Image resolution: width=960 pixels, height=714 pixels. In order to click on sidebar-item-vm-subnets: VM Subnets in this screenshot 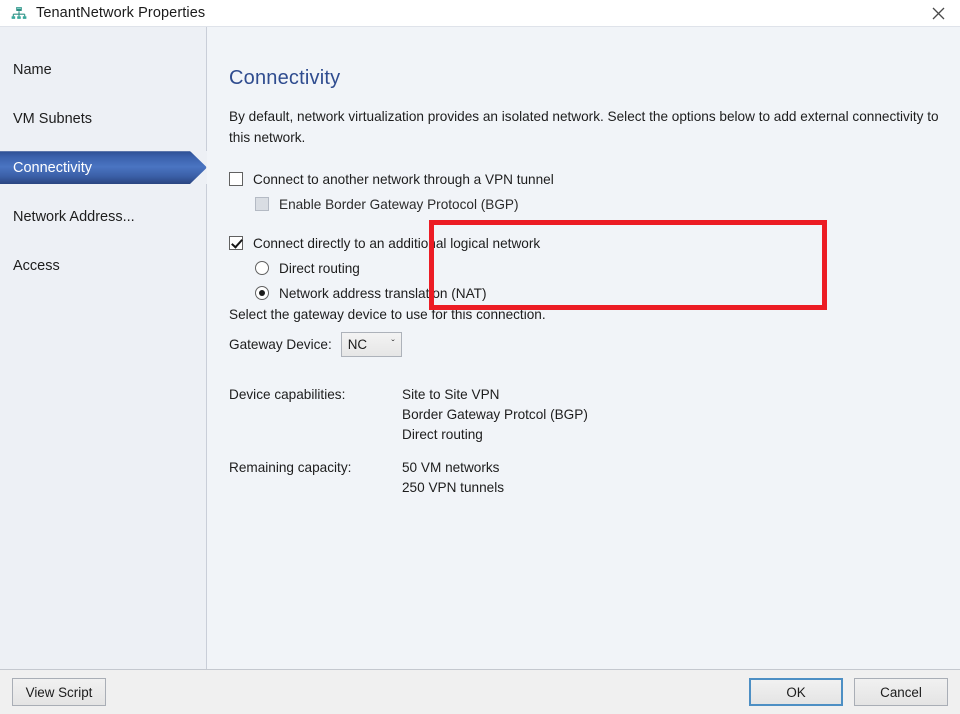, I will do `click(103, 118)`.